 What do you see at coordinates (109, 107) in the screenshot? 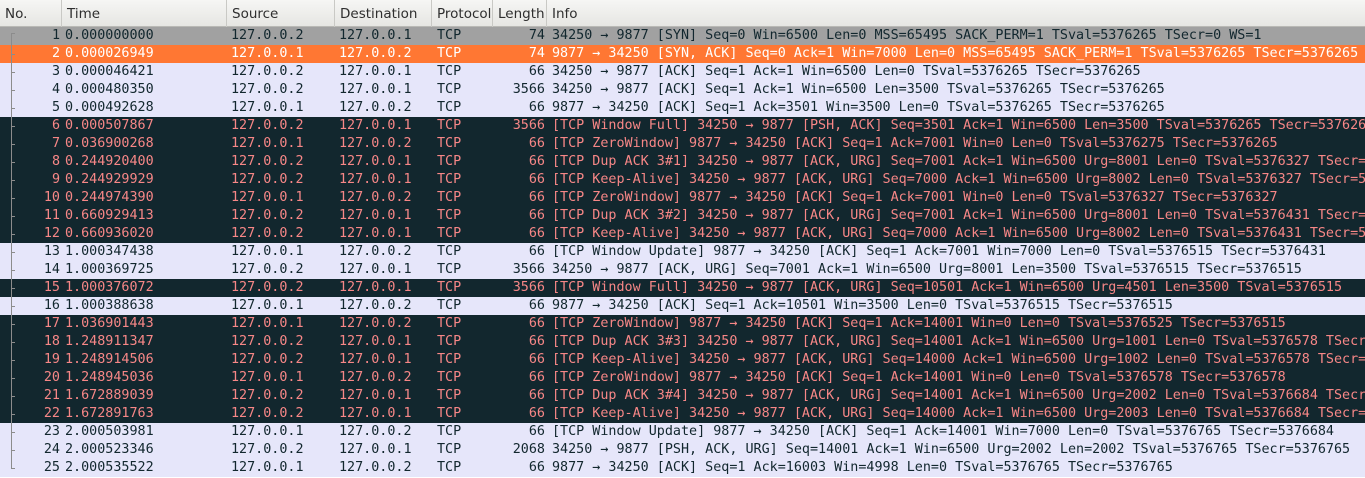
I see `cell-time: 0.000492628` at bounding box center [109, 107].